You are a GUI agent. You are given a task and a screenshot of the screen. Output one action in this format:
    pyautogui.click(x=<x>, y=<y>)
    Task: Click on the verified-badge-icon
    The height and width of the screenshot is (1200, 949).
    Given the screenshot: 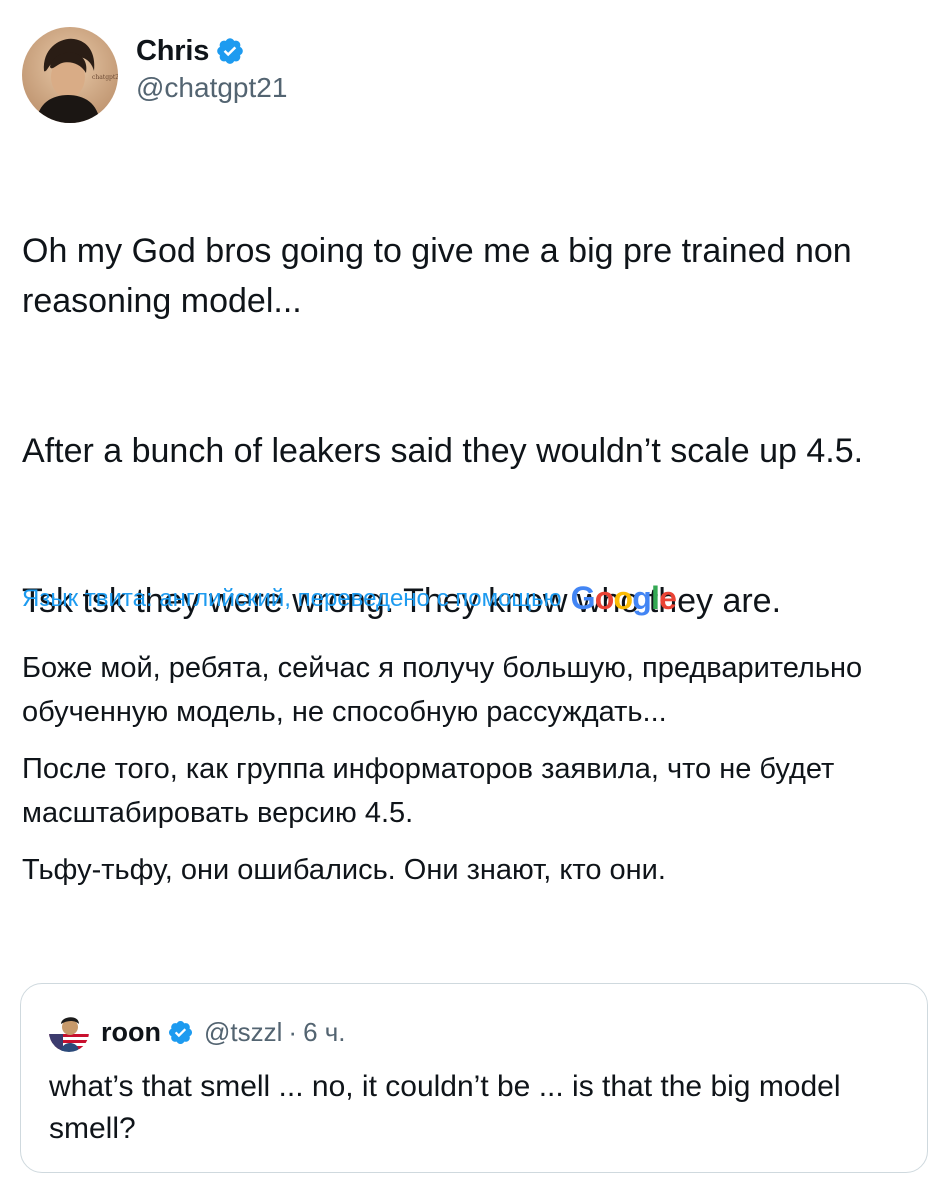 What is the action you would take?
    pyautogui.click(x=230, y=51)
    